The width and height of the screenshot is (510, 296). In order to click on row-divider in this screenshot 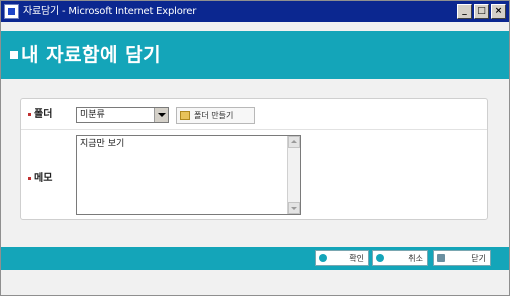, I will do `click(254, 129)`.